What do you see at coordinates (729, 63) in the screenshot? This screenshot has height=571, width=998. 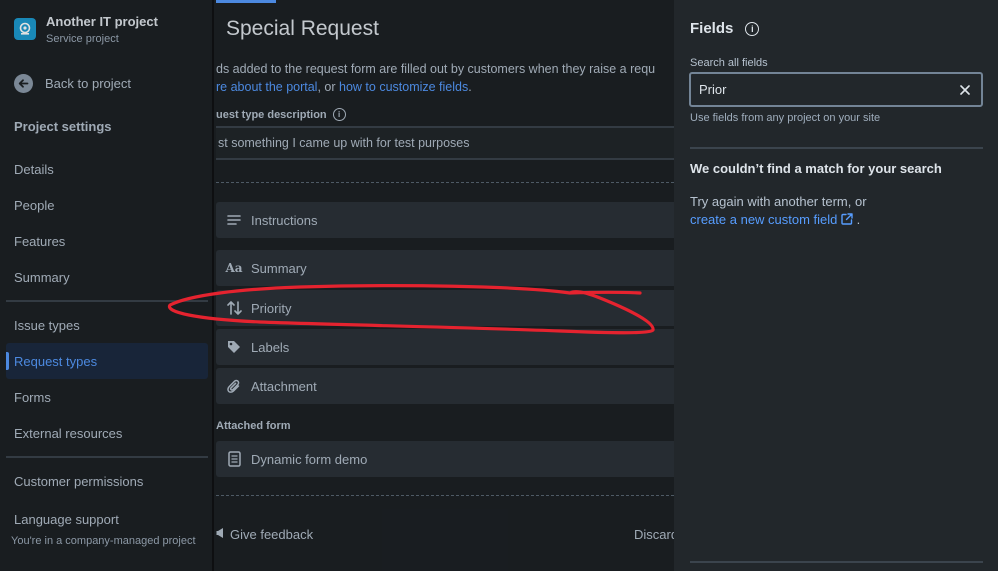 I see `search-label: Search all fields` at bounding box center [729, 63].